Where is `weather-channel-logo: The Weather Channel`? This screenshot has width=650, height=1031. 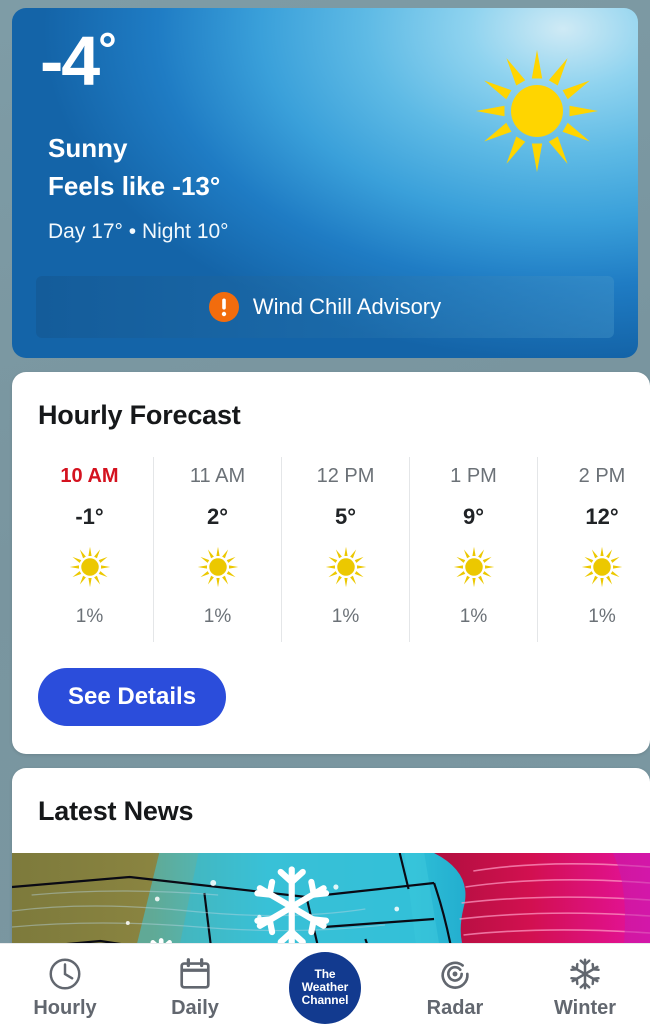 weather-channel-logo: The Weather Channel is located at coordinates (325, 987).